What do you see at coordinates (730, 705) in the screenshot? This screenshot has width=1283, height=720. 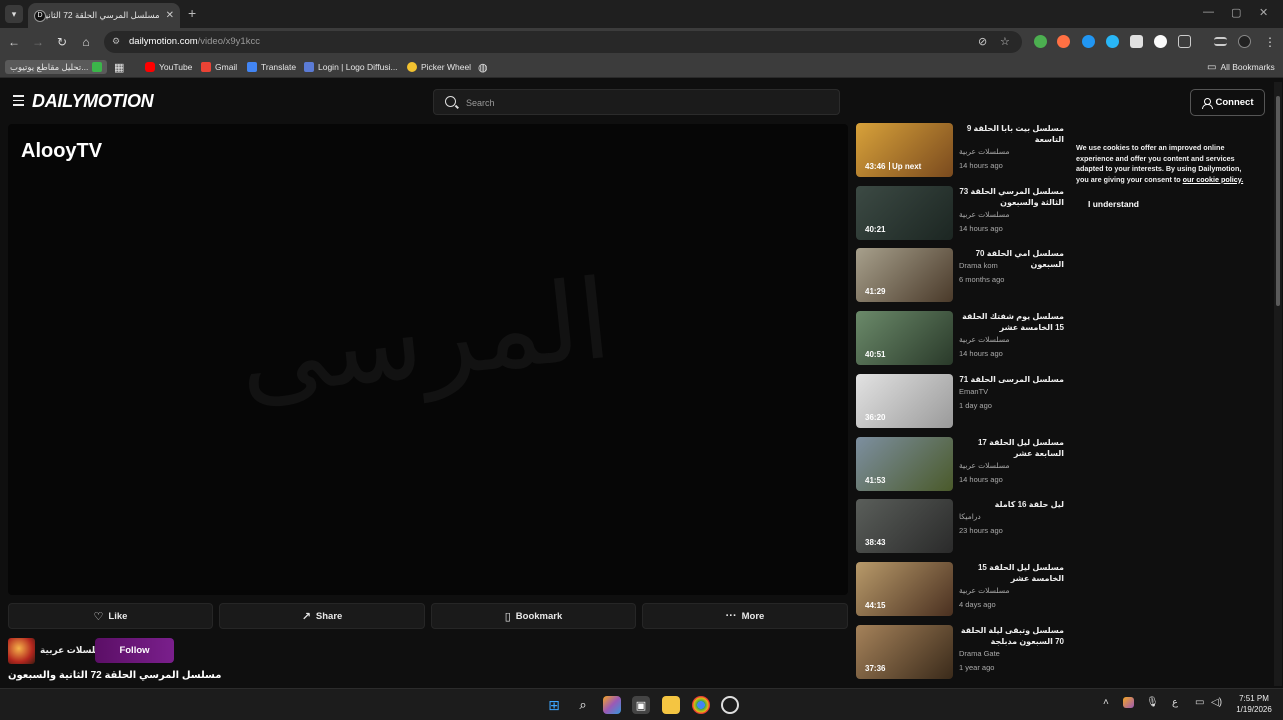 I see `app-icon` at bounding box center [730, 705].